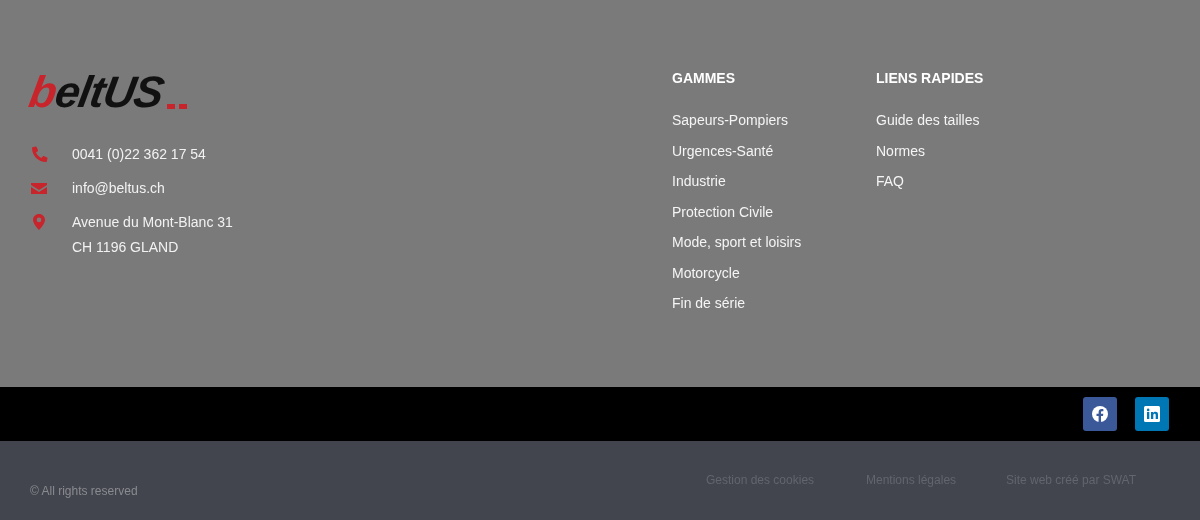  Describe the element at coordinates (737, 242) in the screenshot. I see `menu-link: Mode, sport et loisirs` at that location.